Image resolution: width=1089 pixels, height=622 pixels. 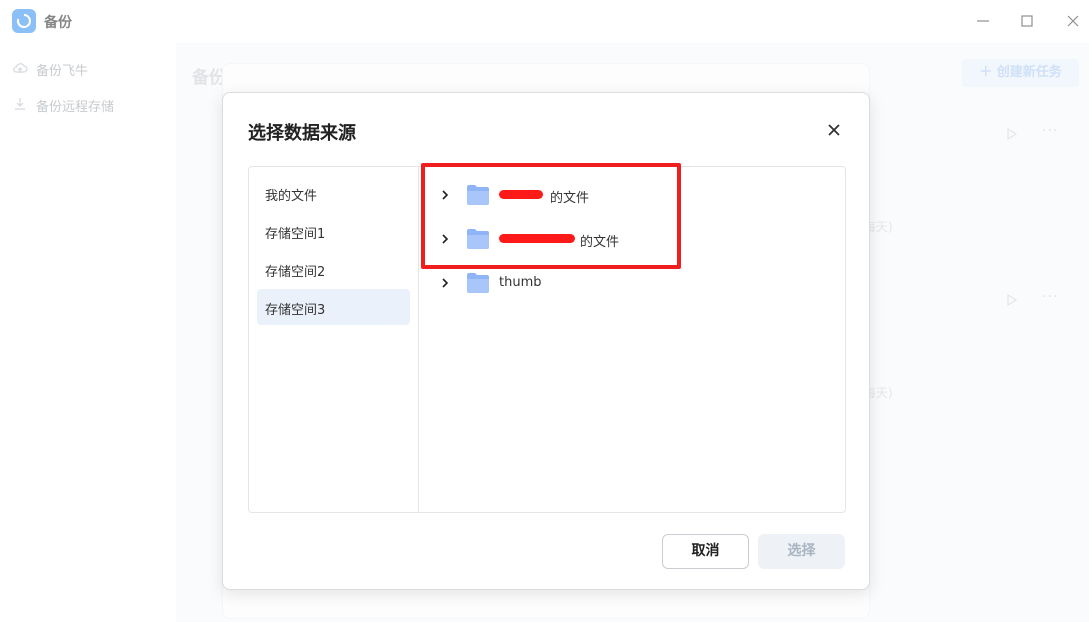 What do you see at coordinates (295, 310) in the screenshot?
I see `location-label: 存储空间3` at bounding box center [295, 310].